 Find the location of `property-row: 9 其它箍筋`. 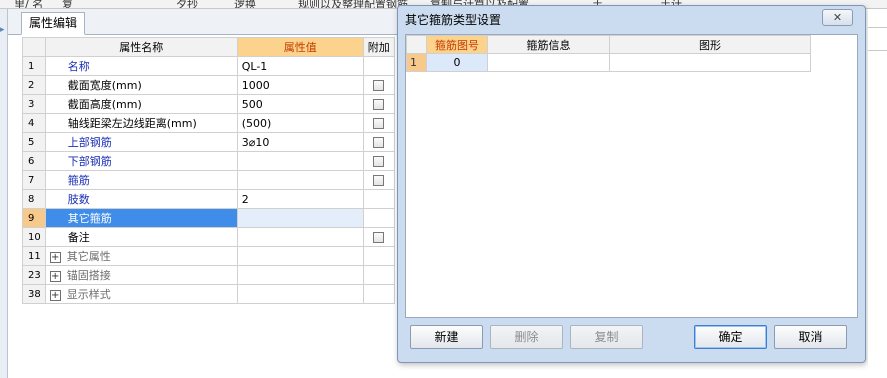

property-row: 9 其它箍筋 is located at coordinates (208, 218).